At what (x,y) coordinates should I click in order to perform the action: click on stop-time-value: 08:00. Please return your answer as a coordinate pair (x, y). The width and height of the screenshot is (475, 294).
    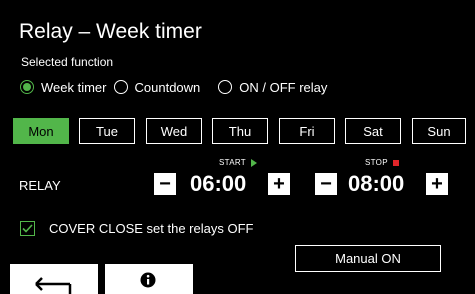
    Looking at the image, I should click on (376, 184).